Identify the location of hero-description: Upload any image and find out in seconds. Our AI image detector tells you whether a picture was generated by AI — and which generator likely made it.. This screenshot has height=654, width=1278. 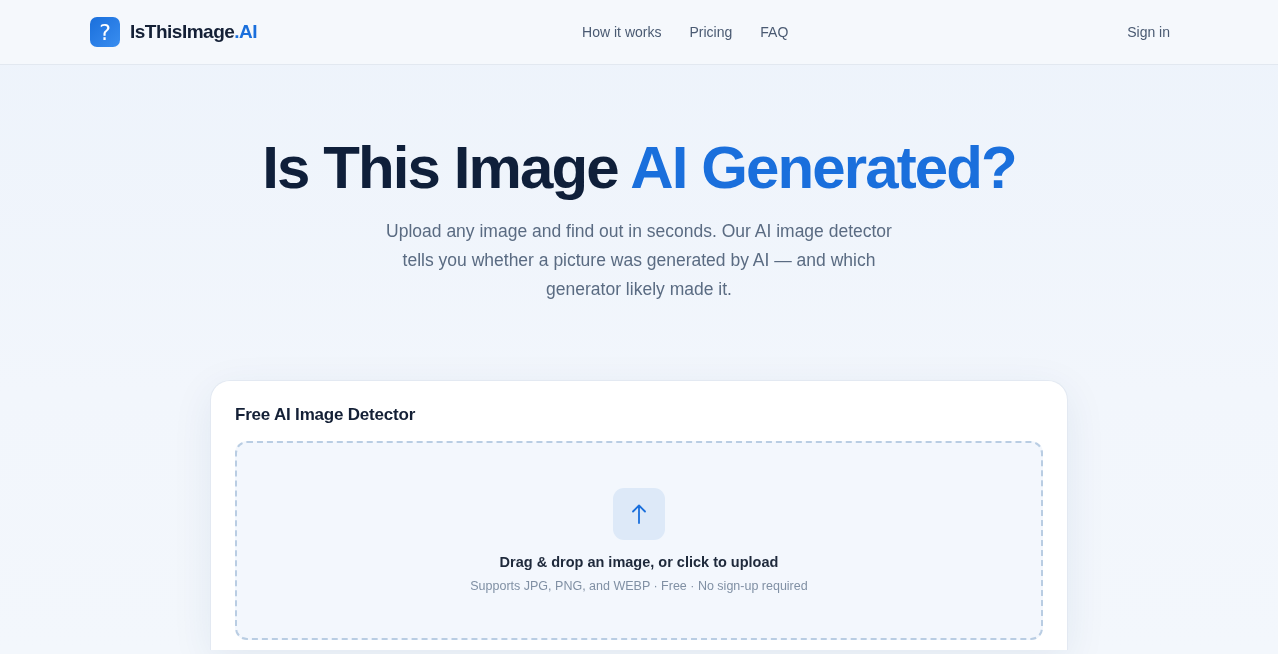
(639, 260).